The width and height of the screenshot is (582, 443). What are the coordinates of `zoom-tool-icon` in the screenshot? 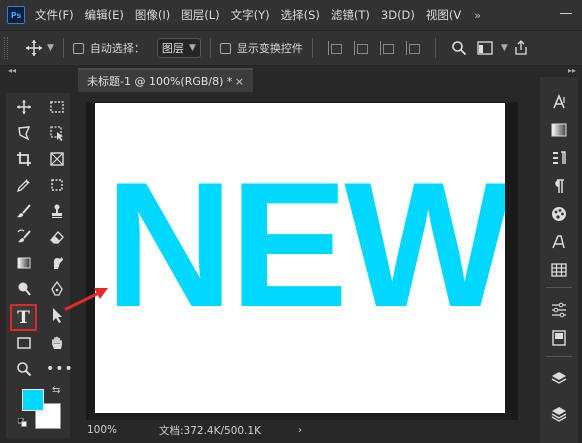 It's located at (24, 369).